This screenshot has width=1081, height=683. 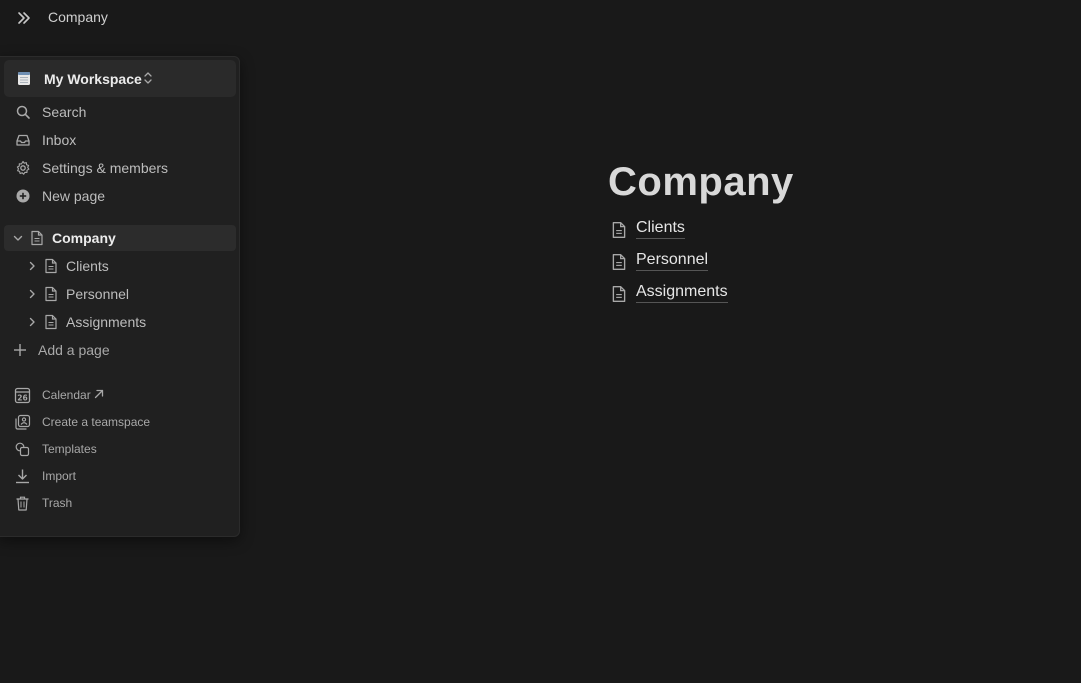 What do you see at coordinates (98, 294) in the screenshot?
I see `sidebar-page-label: Personnel` at bounding box center [98, 294].